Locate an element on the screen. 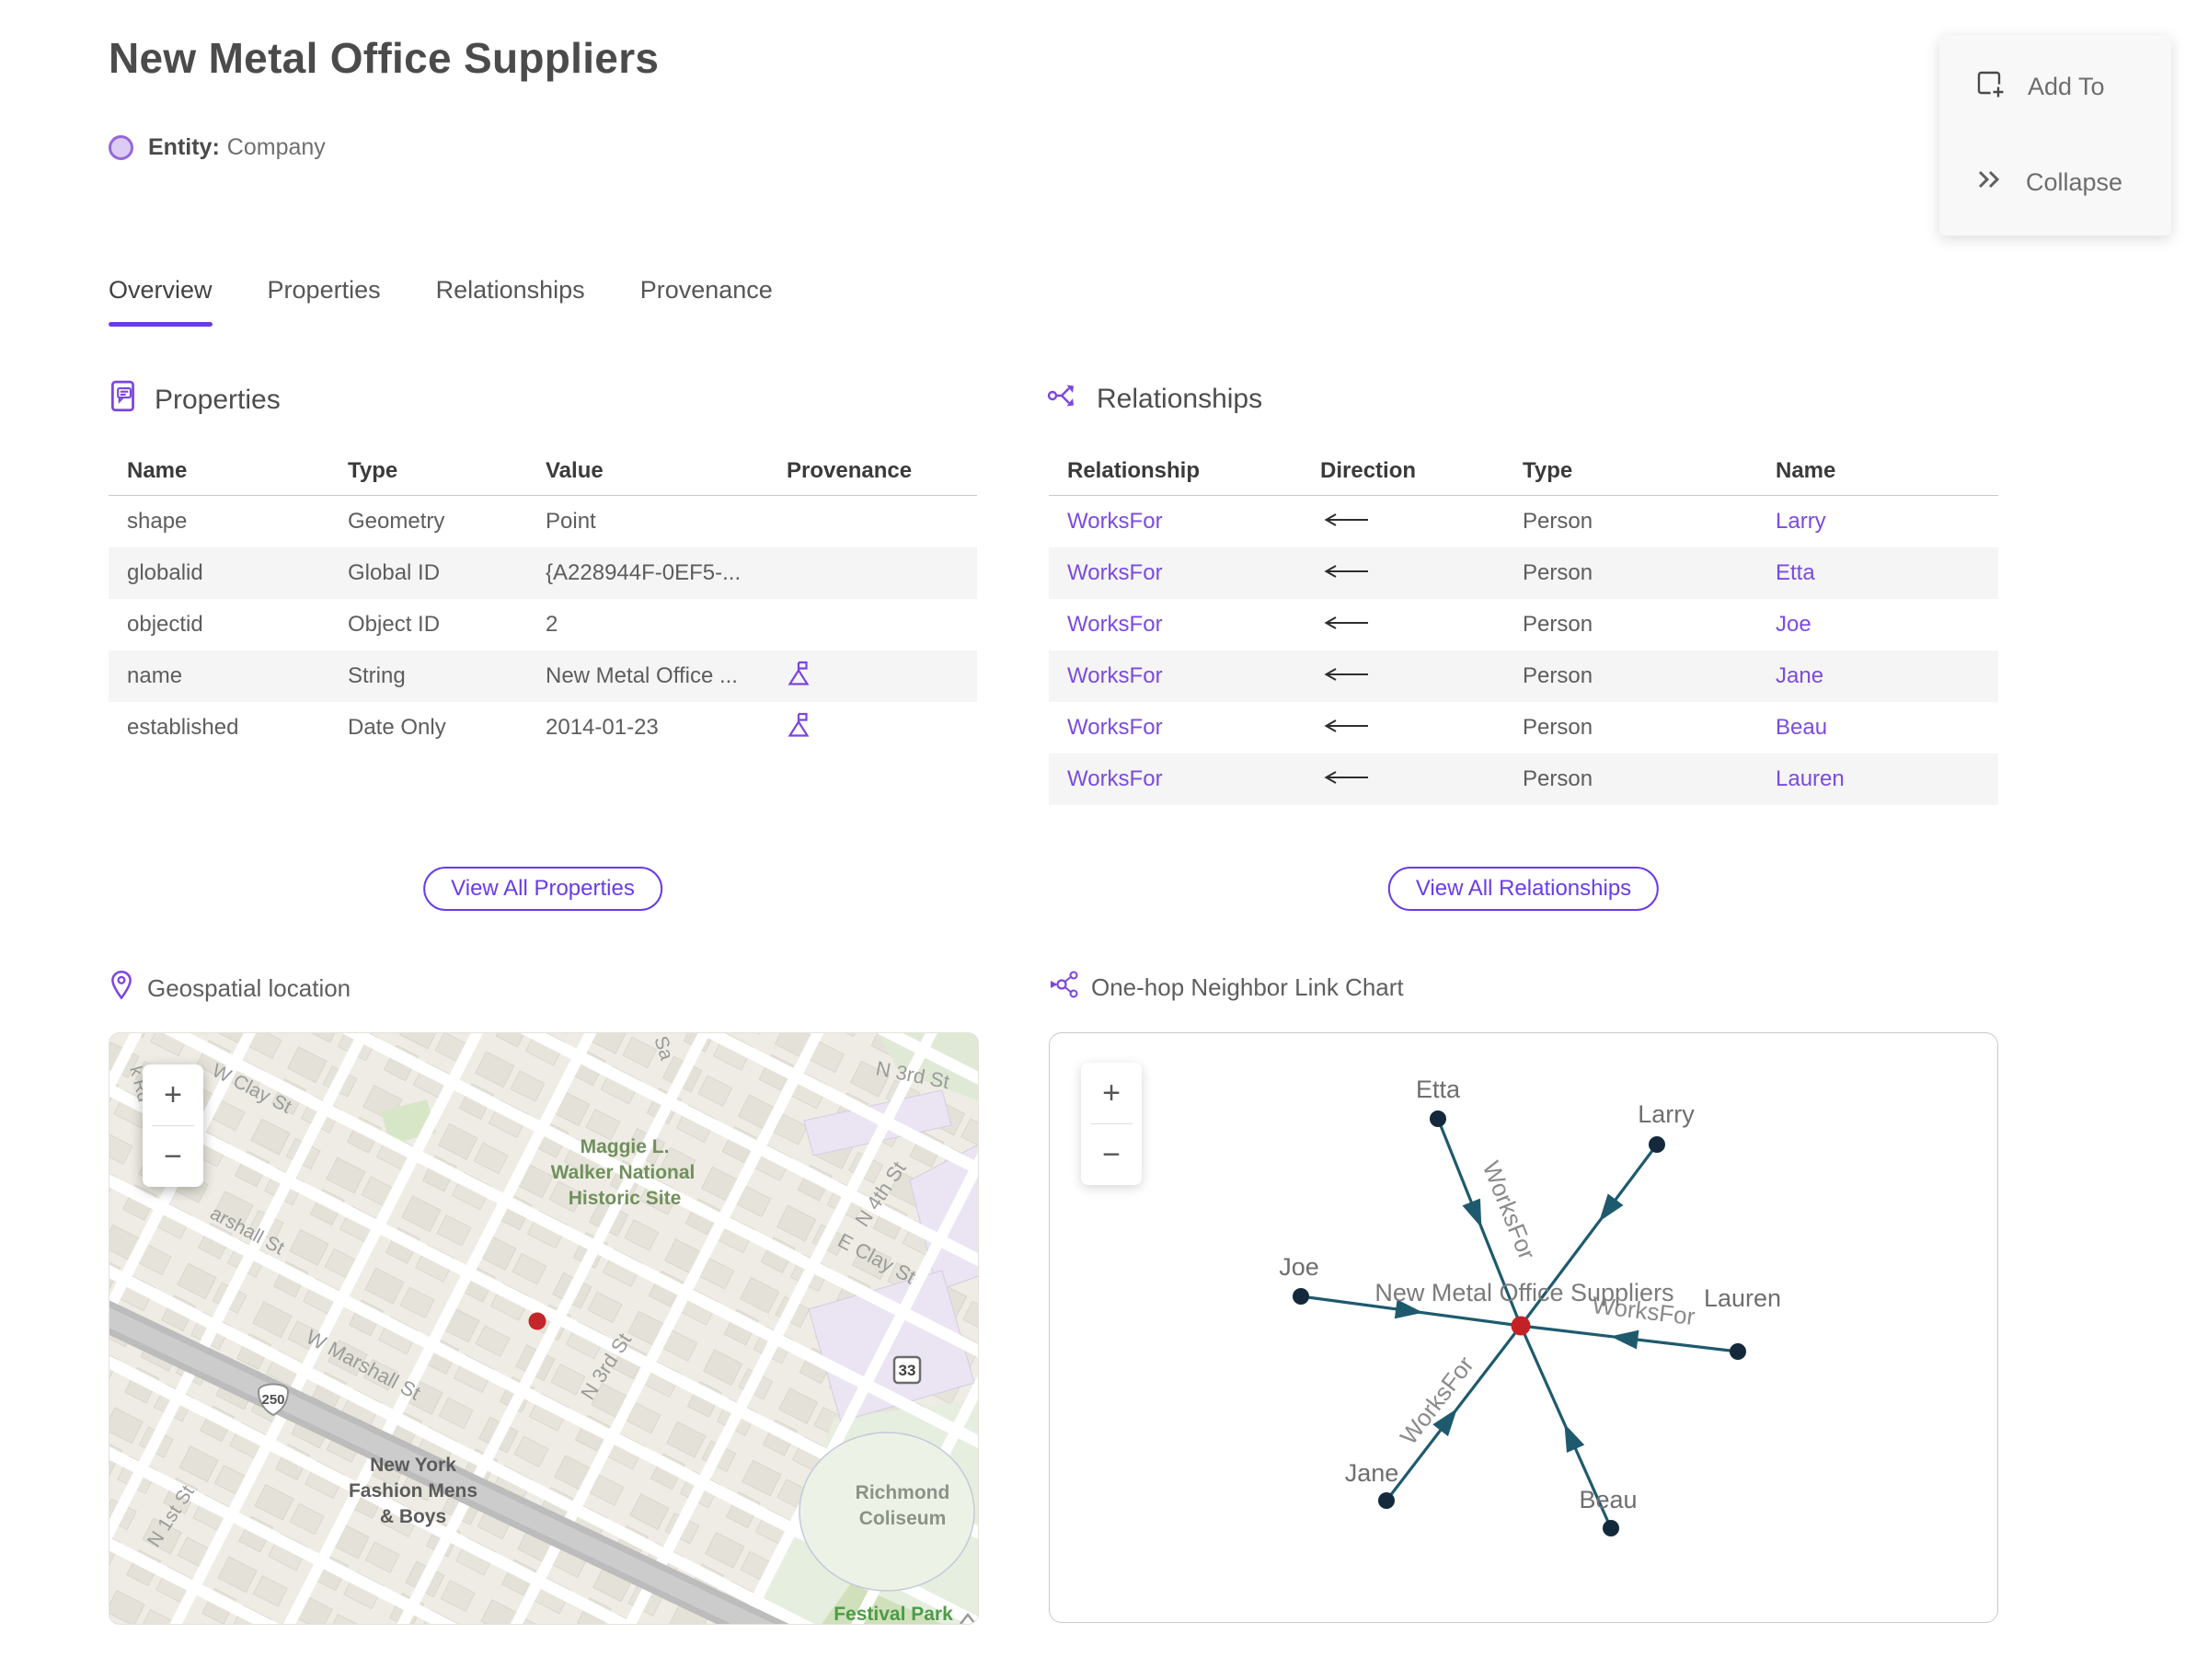 Image resolution: width=2208 pixels, height=1680 pixels. chart-node-label: Jane is located at coordinates (1372, 1473).